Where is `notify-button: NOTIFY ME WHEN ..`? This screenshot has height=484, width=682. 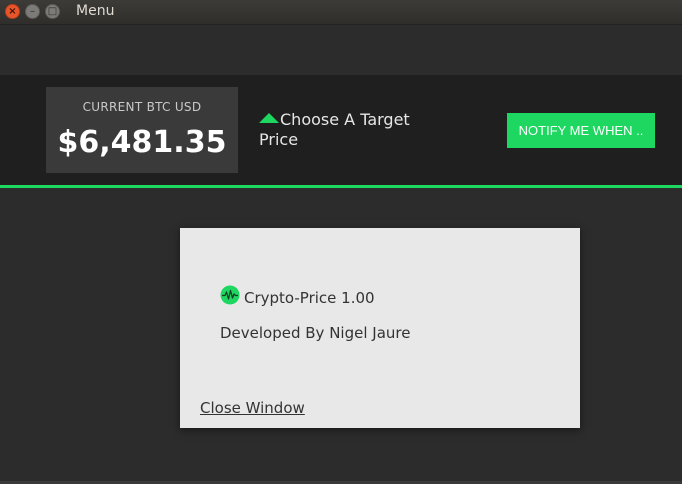 notify-button: NOTIFY ME WHEN .. is located at coordinates (581, 130).